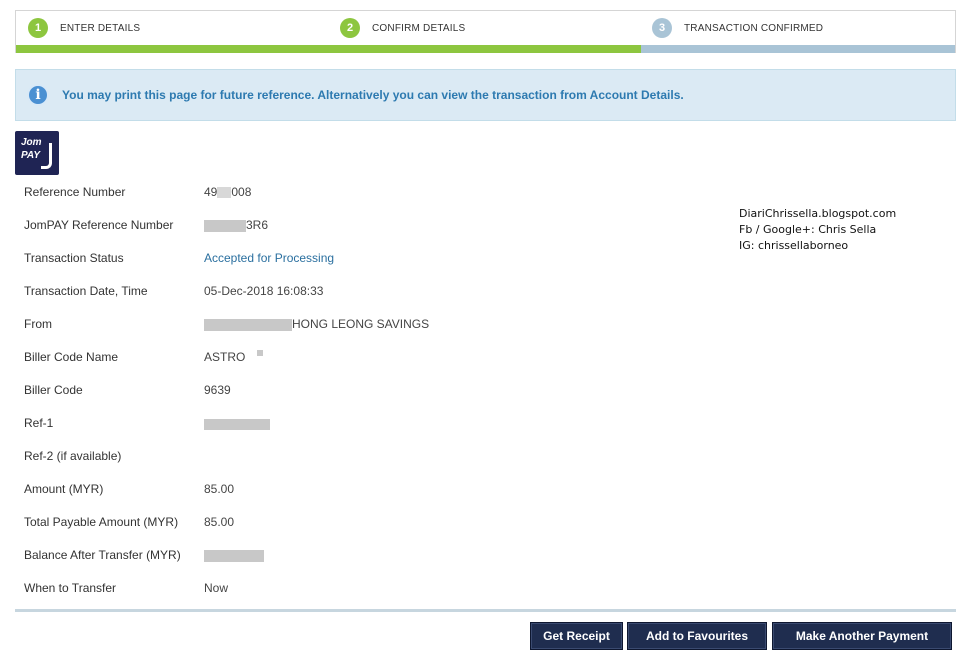 This screenshot has width=961, height=667. I want to click on label-balance-after: Balance After Transfer (MYR), so click(102, 555).